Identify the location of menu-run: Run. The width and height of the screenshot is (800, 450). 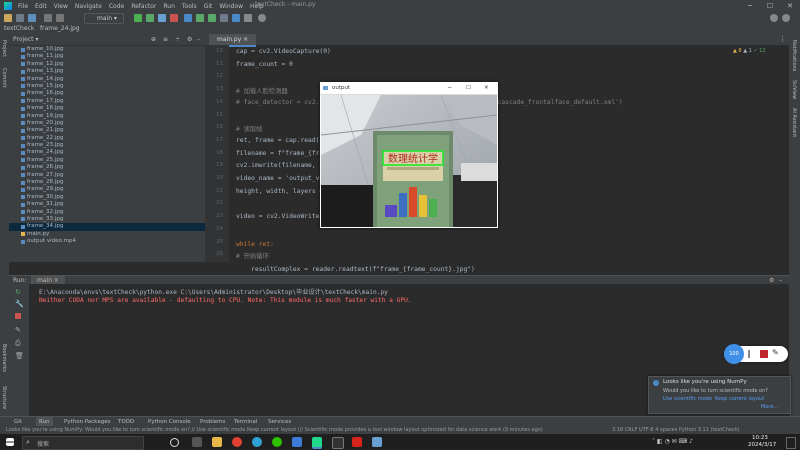
(169, 6).